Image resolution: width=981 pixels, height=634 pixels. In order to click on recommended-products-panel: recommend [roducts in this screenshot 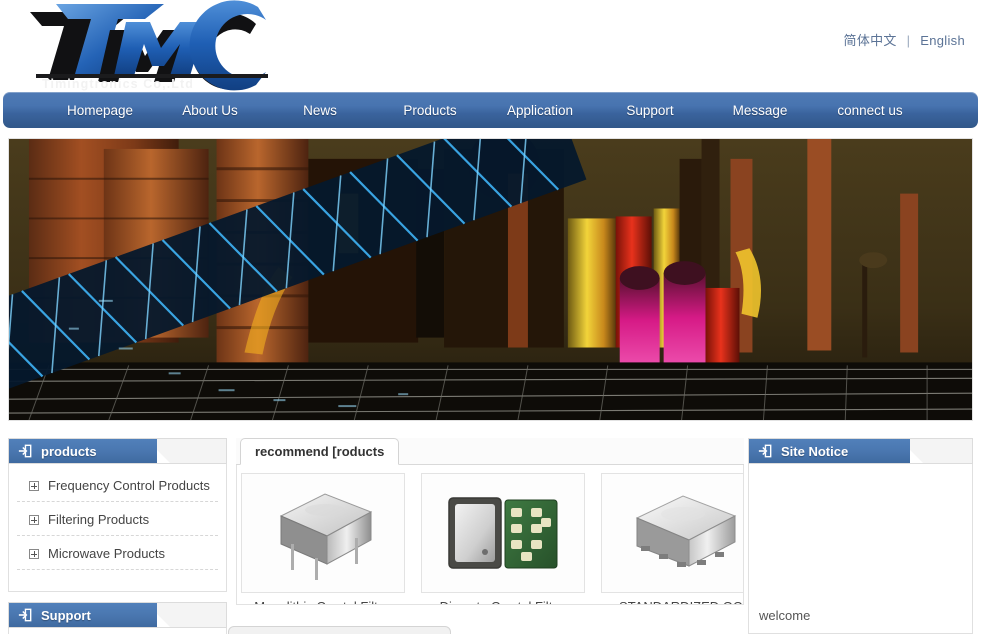, I will do `click(490, 521)`.